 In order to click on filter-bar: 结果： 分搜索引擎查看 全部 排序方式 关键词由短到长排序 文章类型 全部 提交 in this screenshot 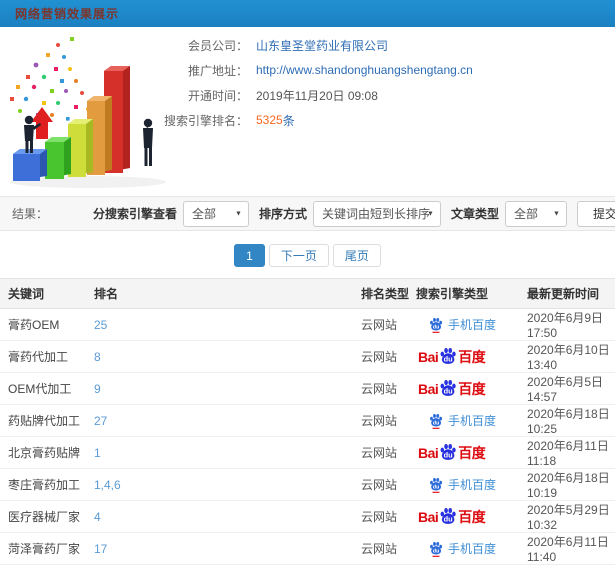, I will do `click(307, 213)`.